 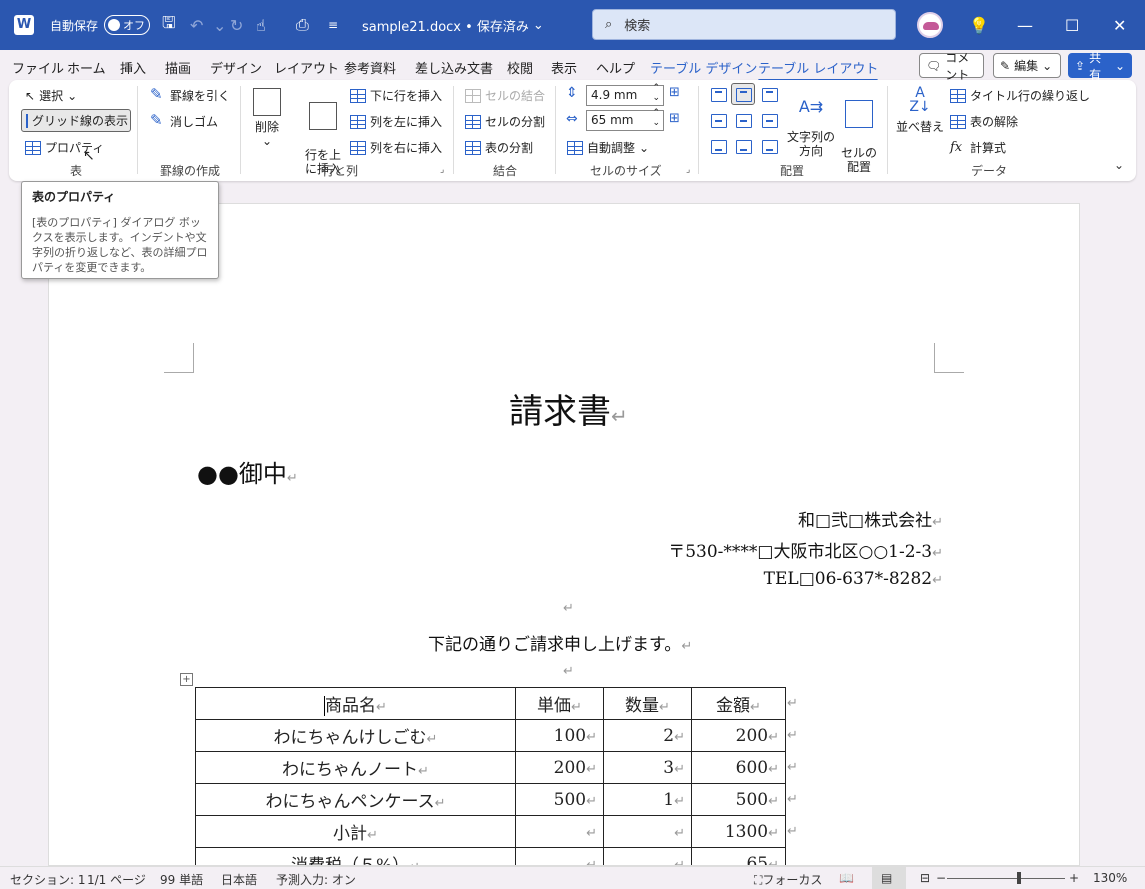 What do you see at coordinates (505, 121) in the screenshot?
I see `split-cells-button: セルの分割` at bounding box center [505, 121].